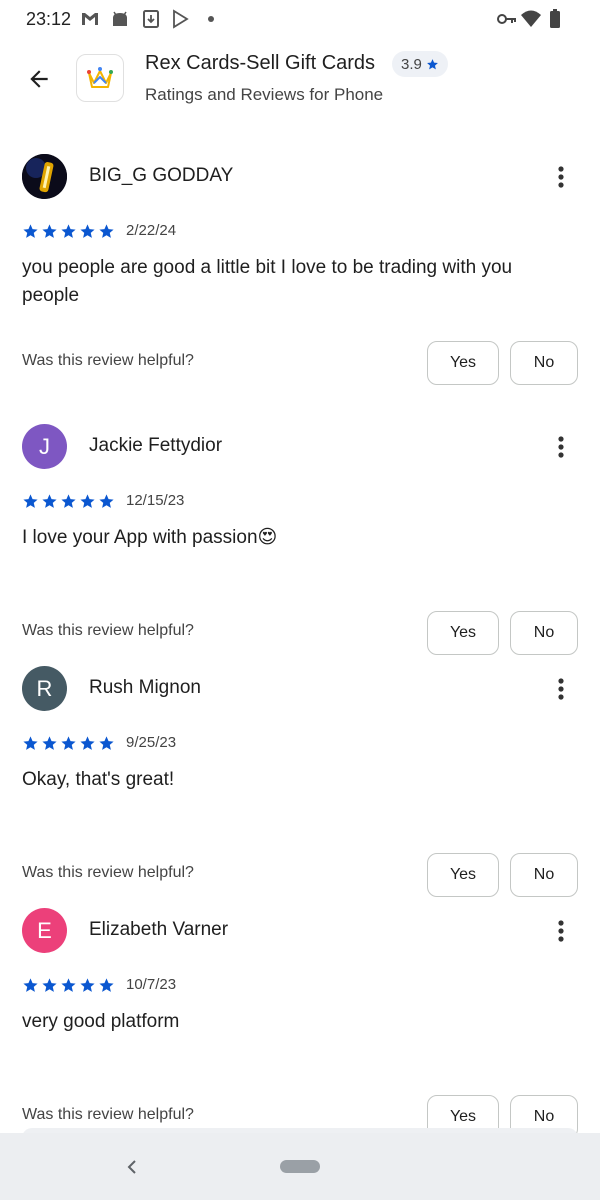  I want to click on download-icon, so click(151, 19).